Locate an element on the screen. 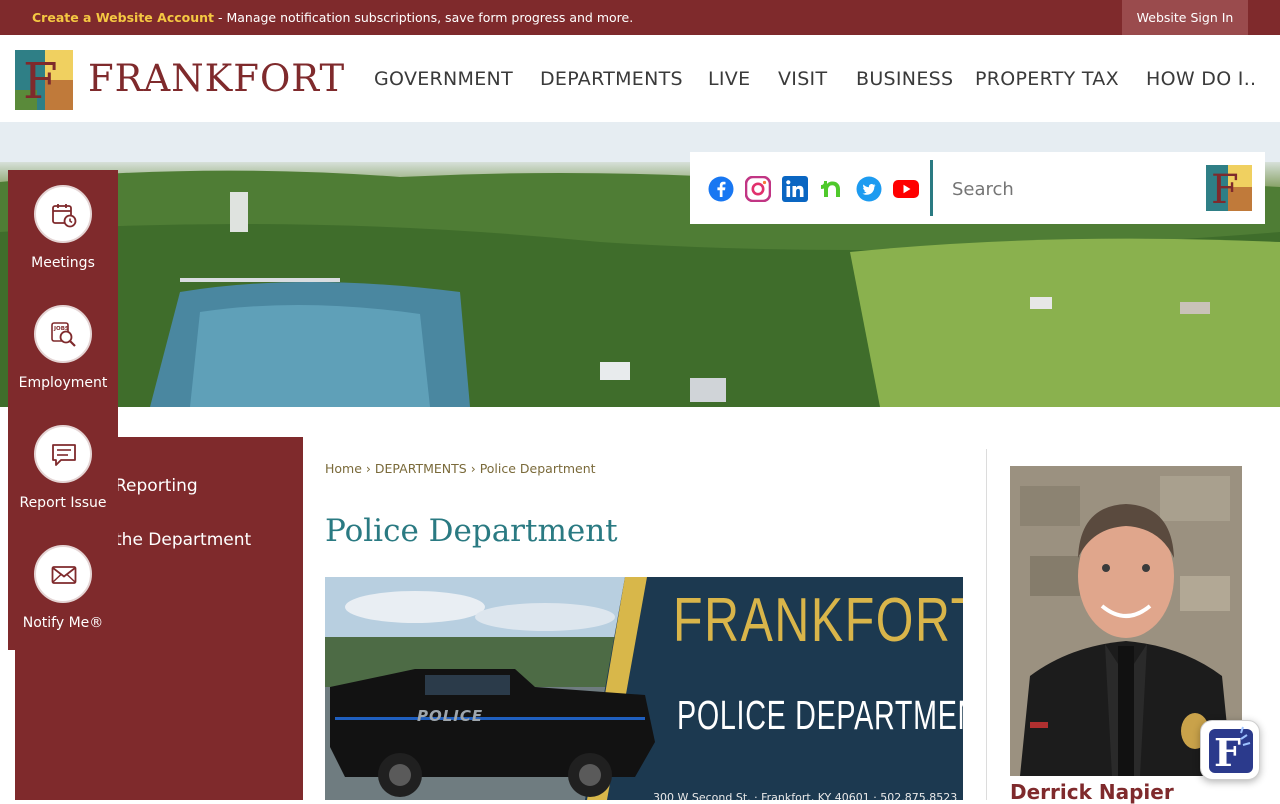 The width and height of the screenshot is (1280, 804). breadcrumb-current: Police Department is located at coordinates (538, 468).